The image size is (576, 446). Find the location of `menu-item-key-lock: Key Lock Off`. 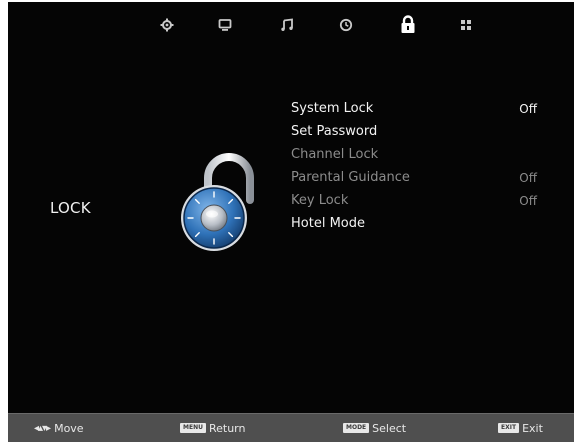

menu-item-key-lock: Key Lock Off is located at coordinates (421, 202).